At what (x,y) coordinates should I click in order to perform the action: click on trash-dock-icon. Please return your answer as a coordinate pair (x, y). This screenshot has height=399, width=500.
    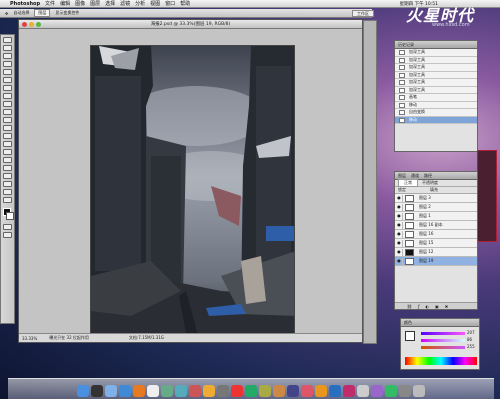
    Looking at the image, I should click on (419, 391).